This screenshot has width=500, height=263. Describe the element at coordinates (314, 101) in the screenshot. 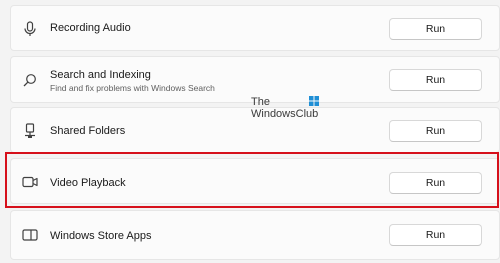

I see `watermark-logo-icon` at that location.